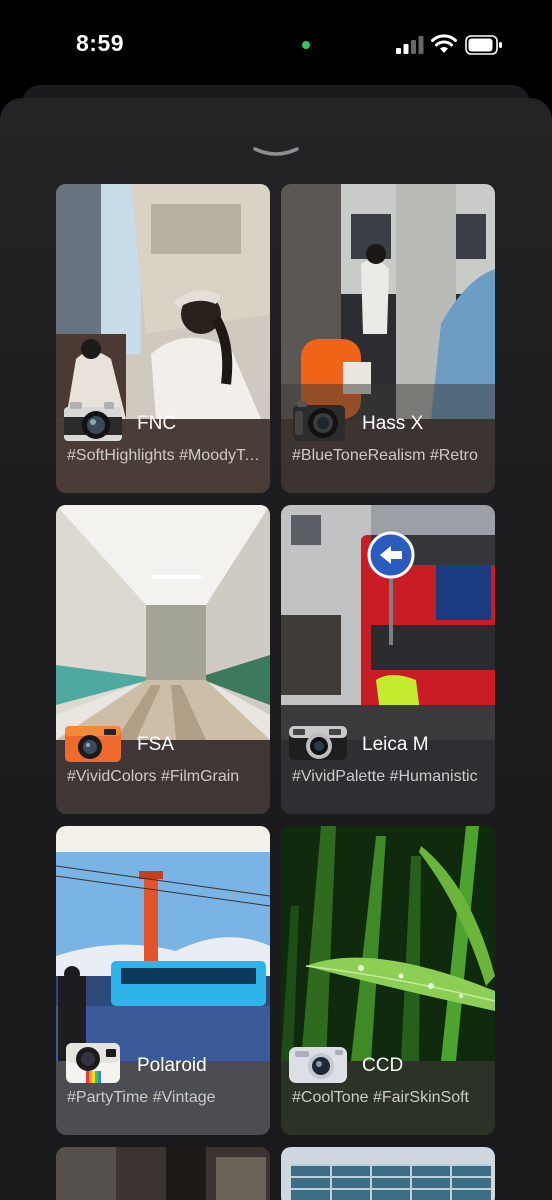 This screenshot has width=552, height=1200. I want to click on preset-name: Hass X, so click(393, 423).